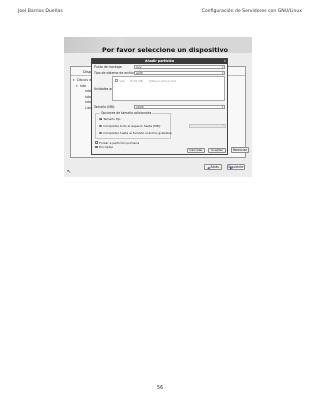 The height and width of the screenshot is (414, 320). I want to click on mount-point-combo: /srv ▾, so click(179, 67).